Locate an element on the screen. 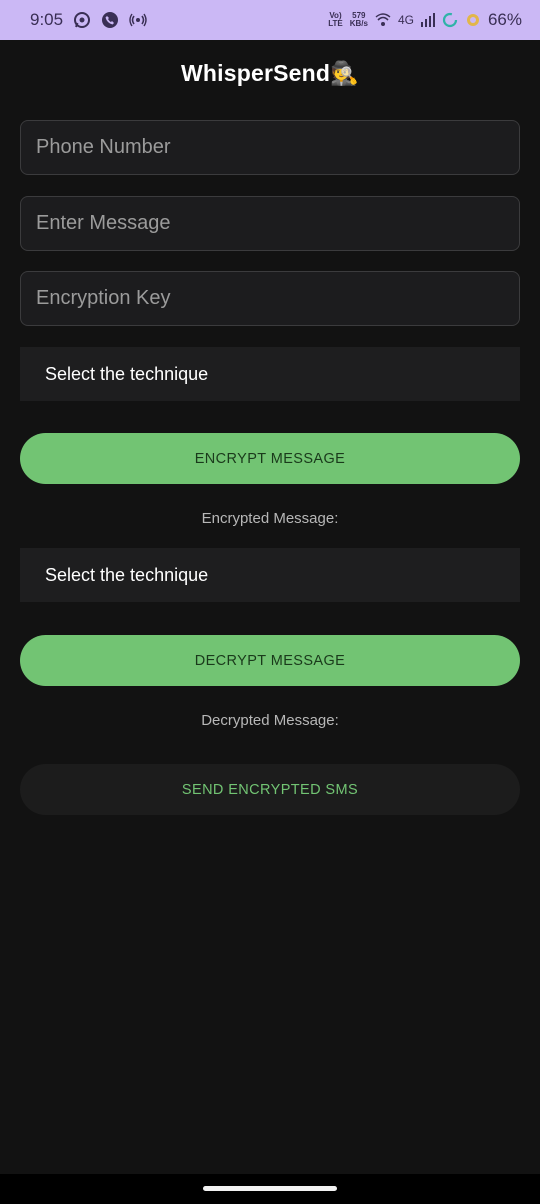  network-speed: 579 KB/s is located at coordinates (359, 20).